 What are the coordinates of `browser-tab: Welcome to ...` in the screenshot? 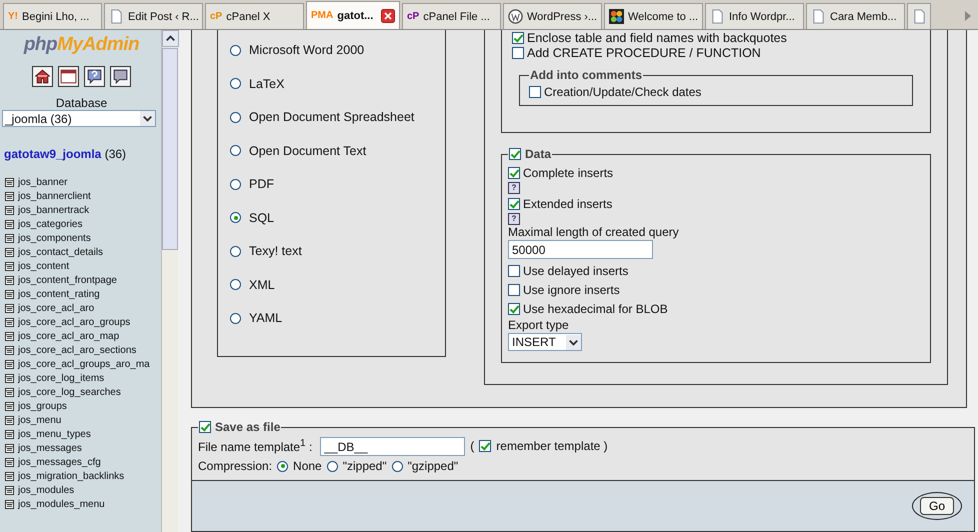 It's located at (653, 16).